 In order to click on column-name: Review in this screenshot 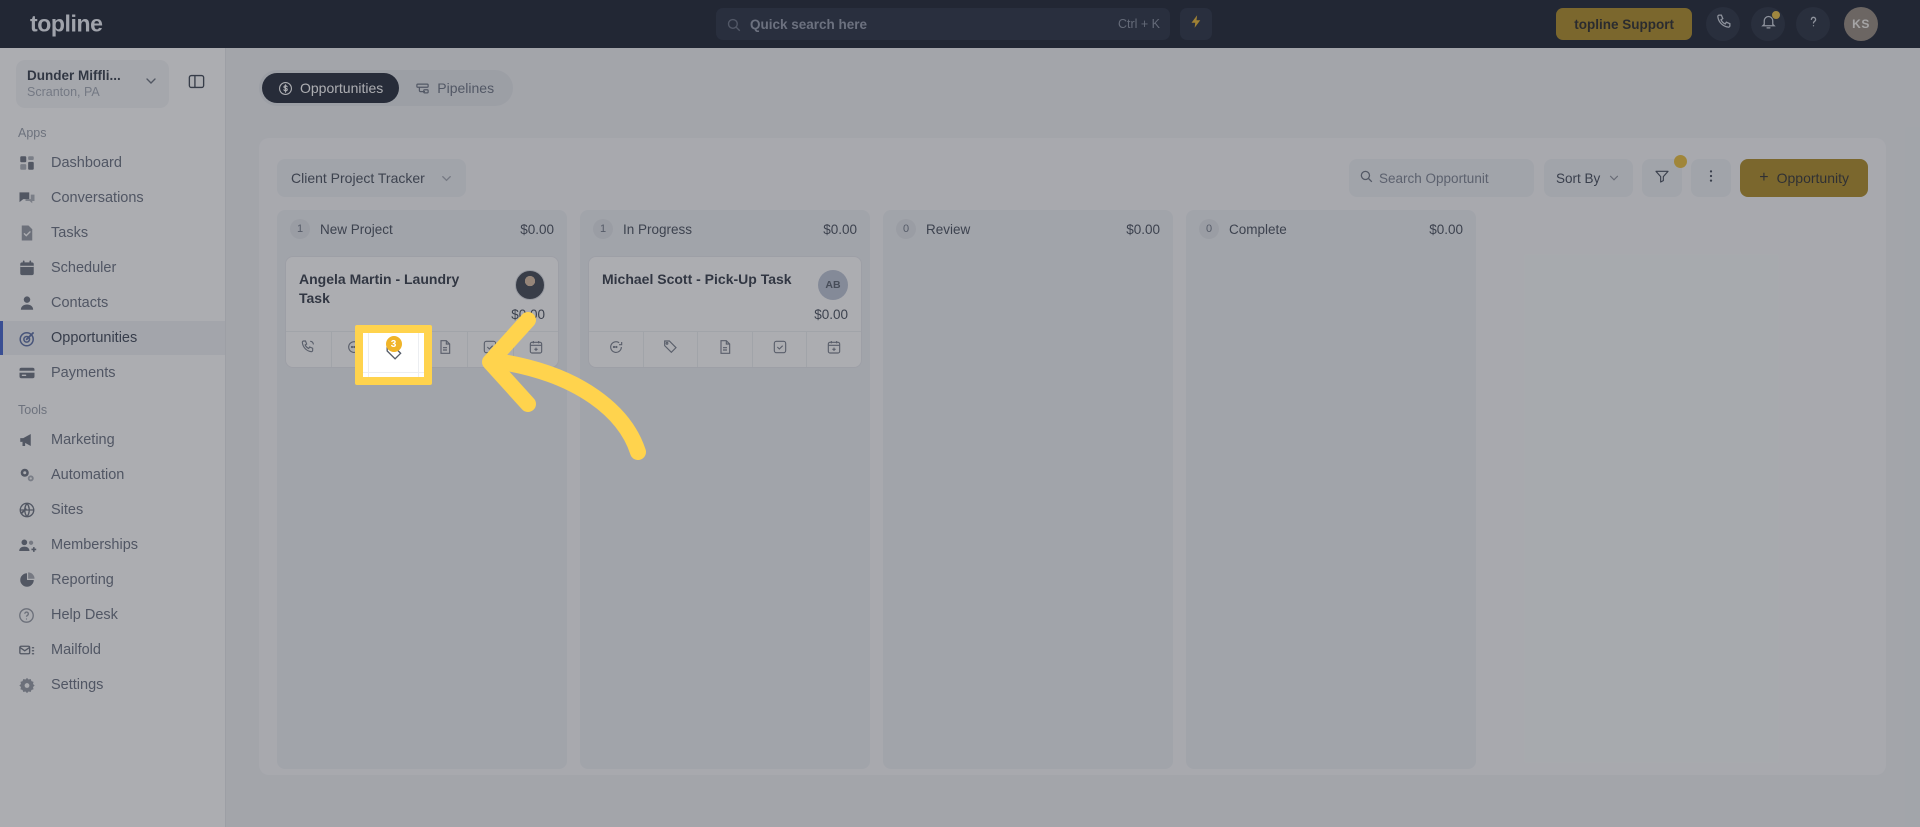, I will do `click(948, 229)`.